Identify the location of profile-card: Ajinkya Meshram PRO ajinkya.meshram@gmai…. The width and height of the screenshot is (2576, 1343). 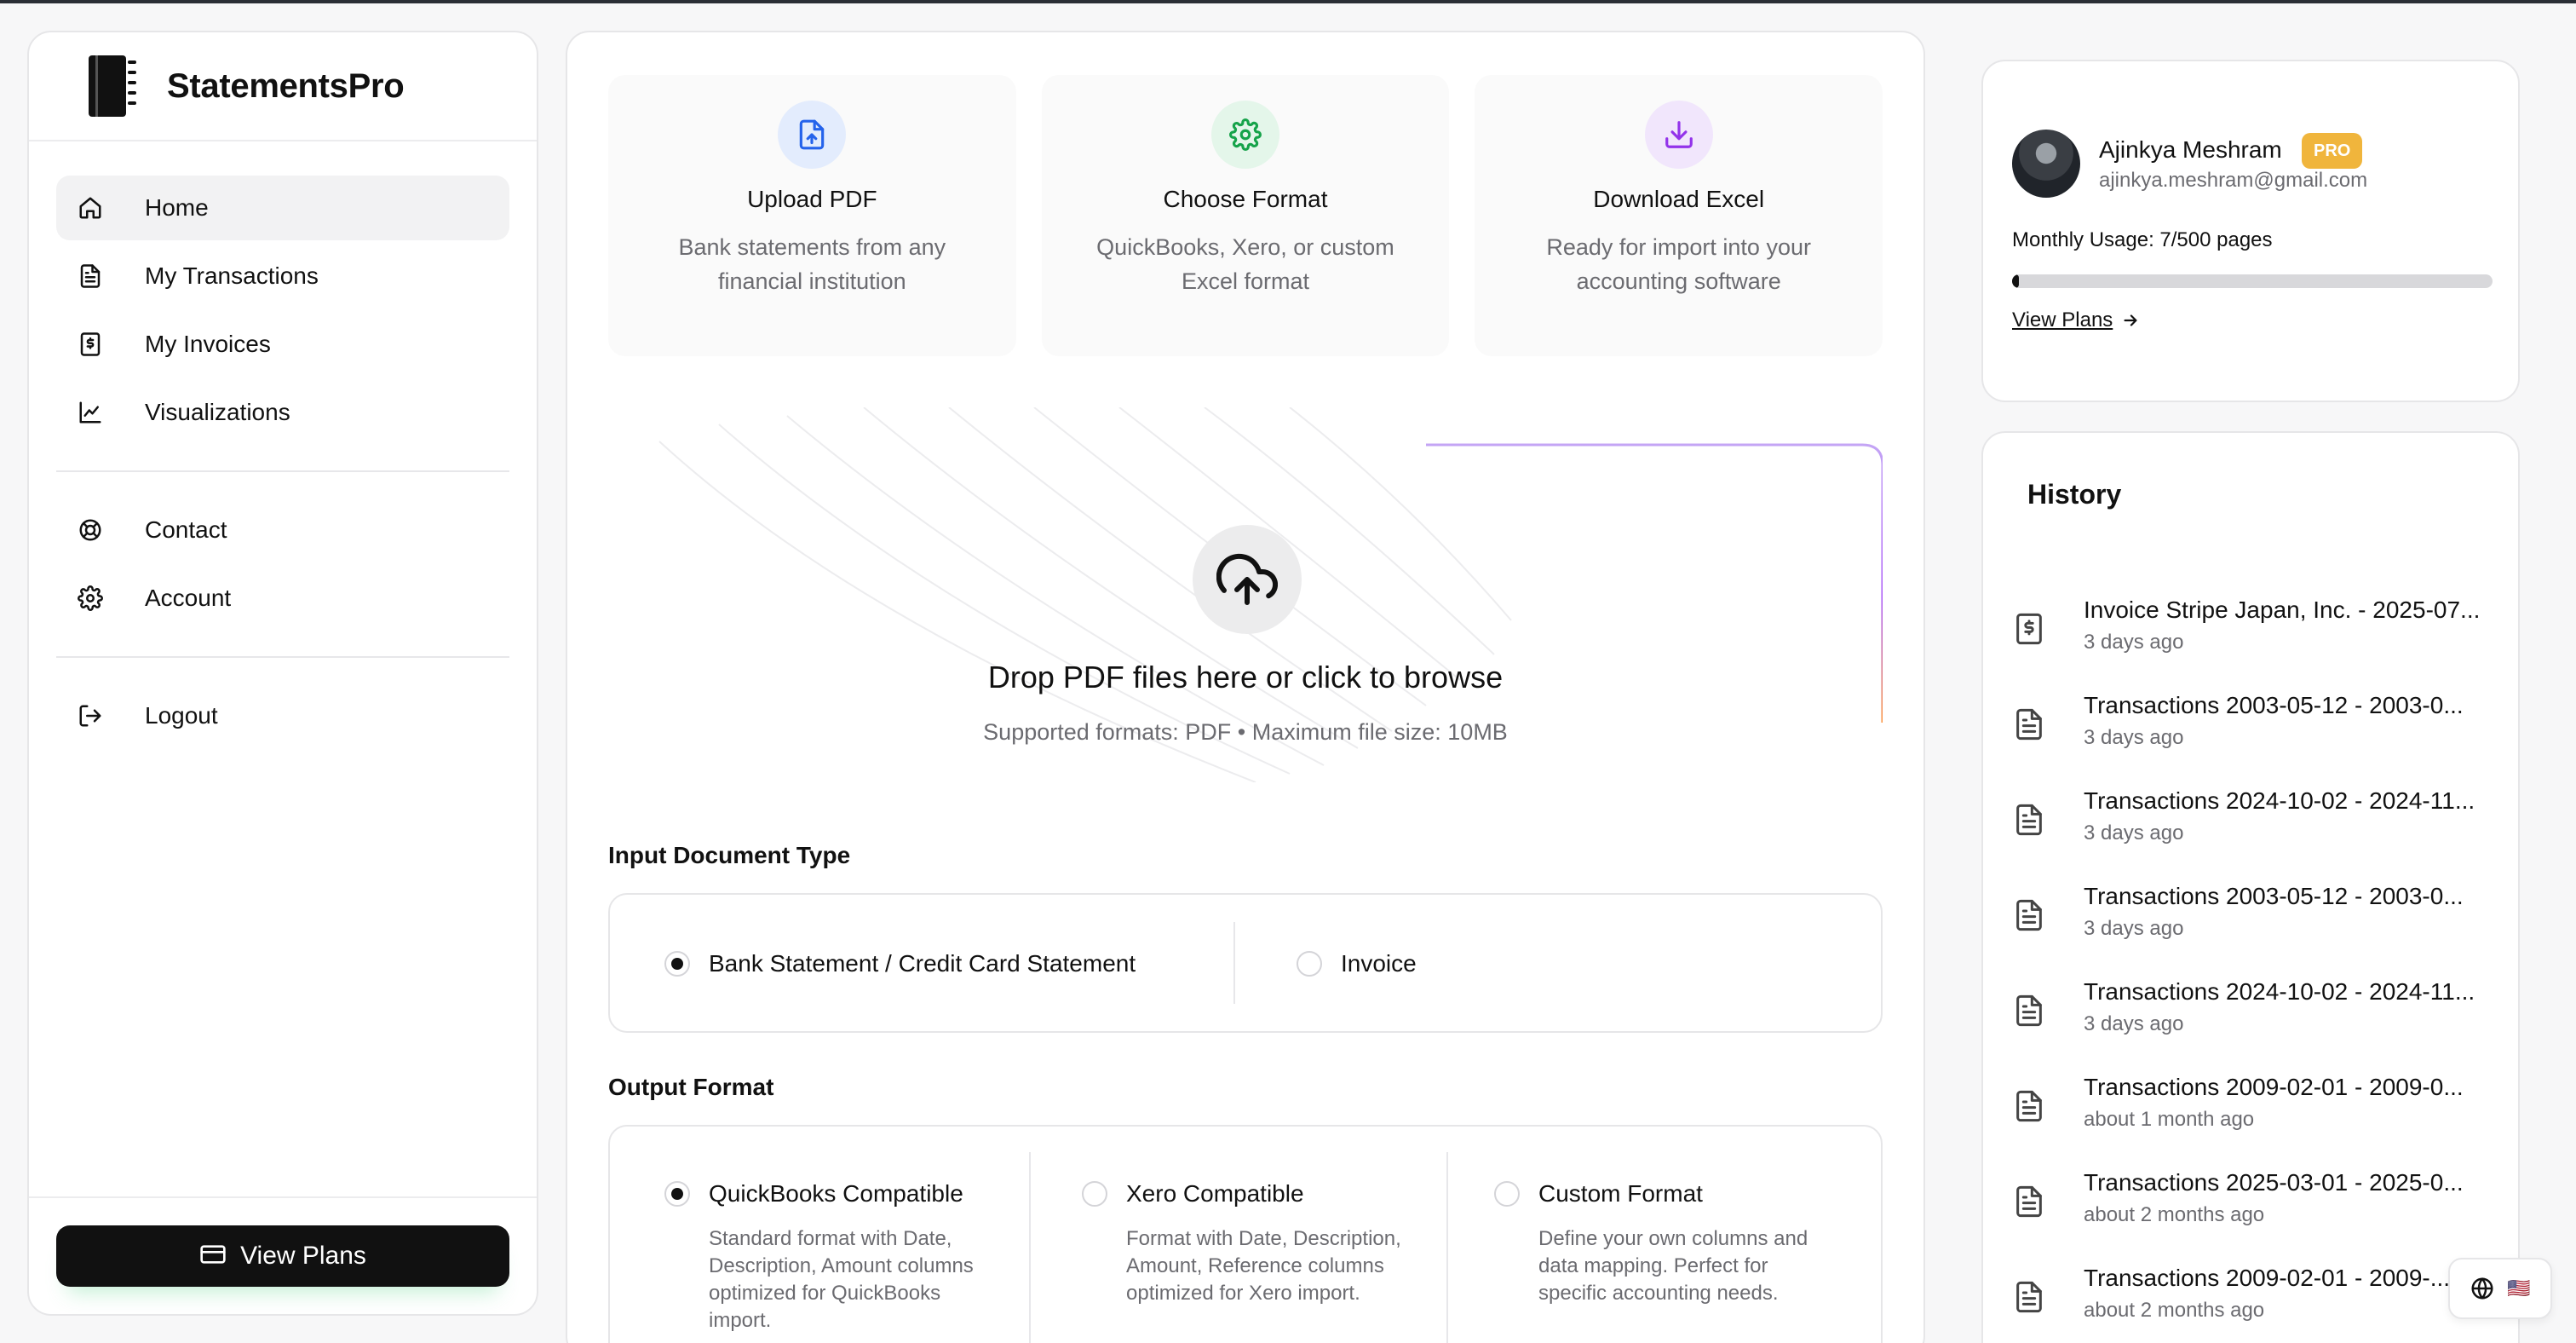
(2251, 231).